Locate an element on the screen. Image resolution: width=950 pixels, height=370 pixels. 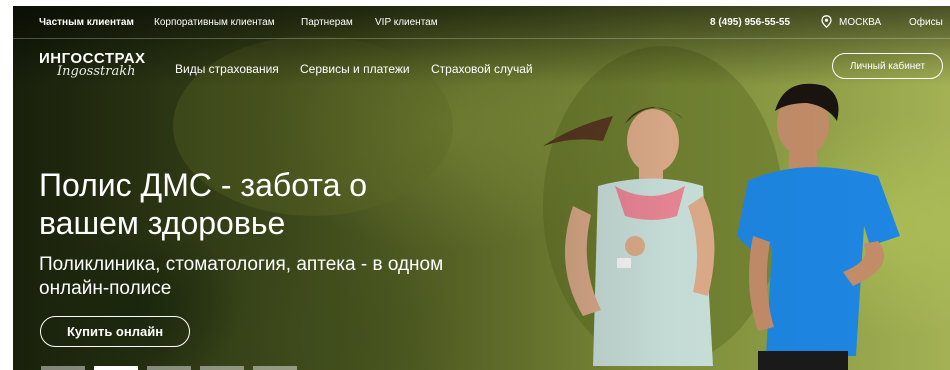
nav-services-payments: Сервисы и платежи is located at coordinates (355, 69).